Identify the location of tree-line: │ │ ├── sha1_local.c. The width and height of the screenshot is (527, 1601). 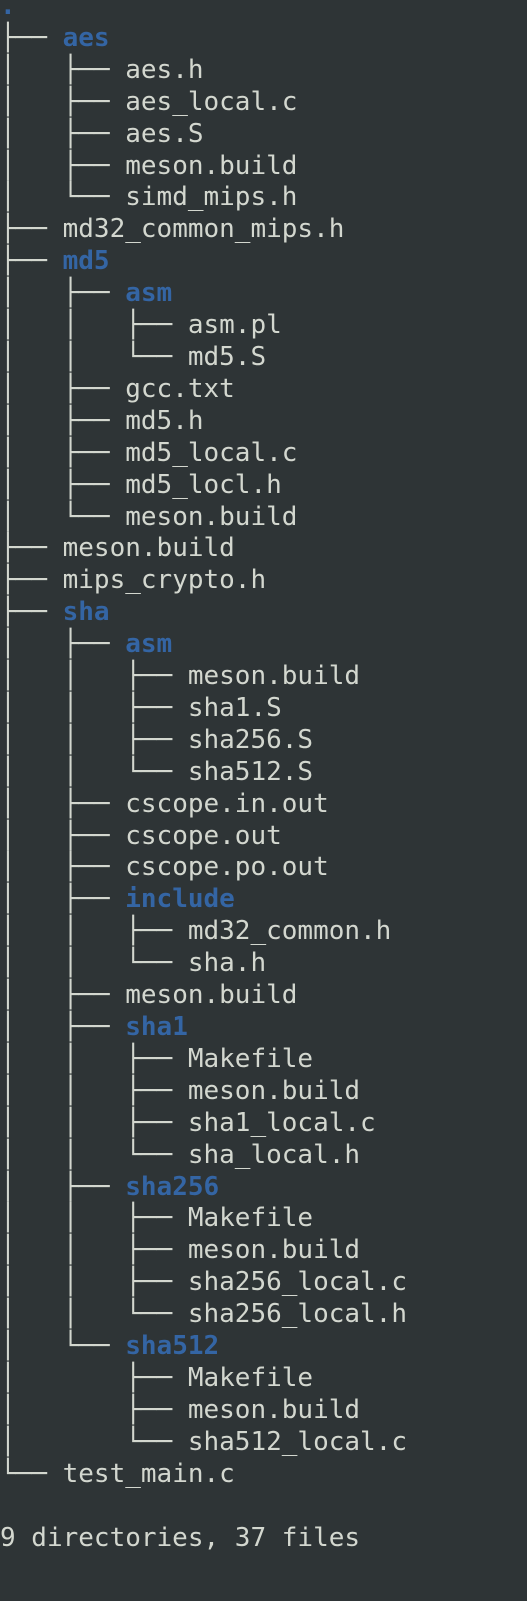
(263, 1124).